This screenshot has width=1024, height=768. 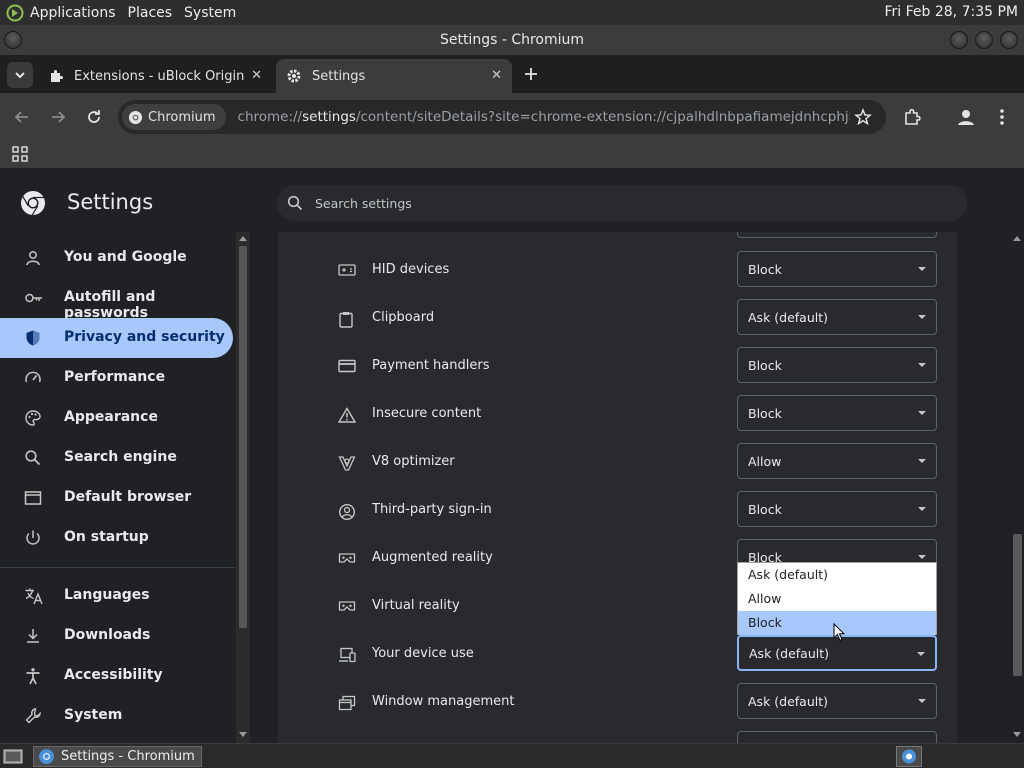 I want to click on tab-search-button, so click(x=20, y=75).